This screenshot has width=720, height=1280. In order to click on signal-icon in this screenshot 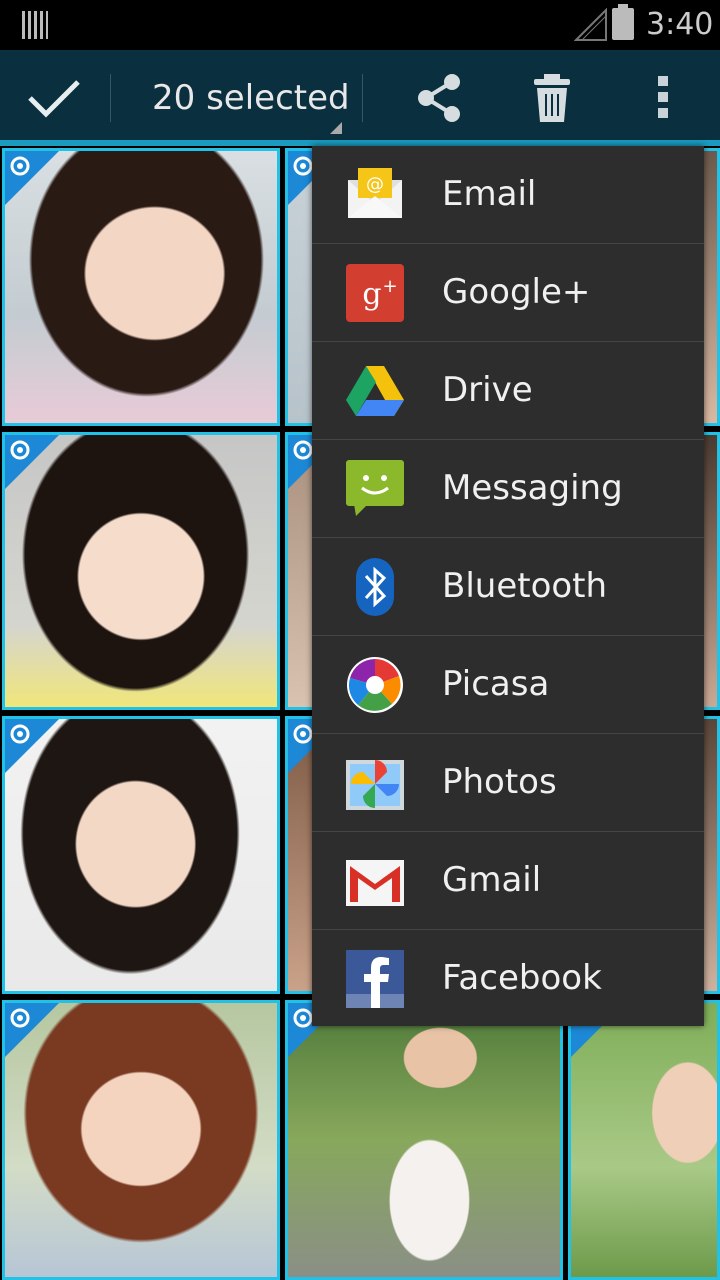, I will do `click(590, 24)`.